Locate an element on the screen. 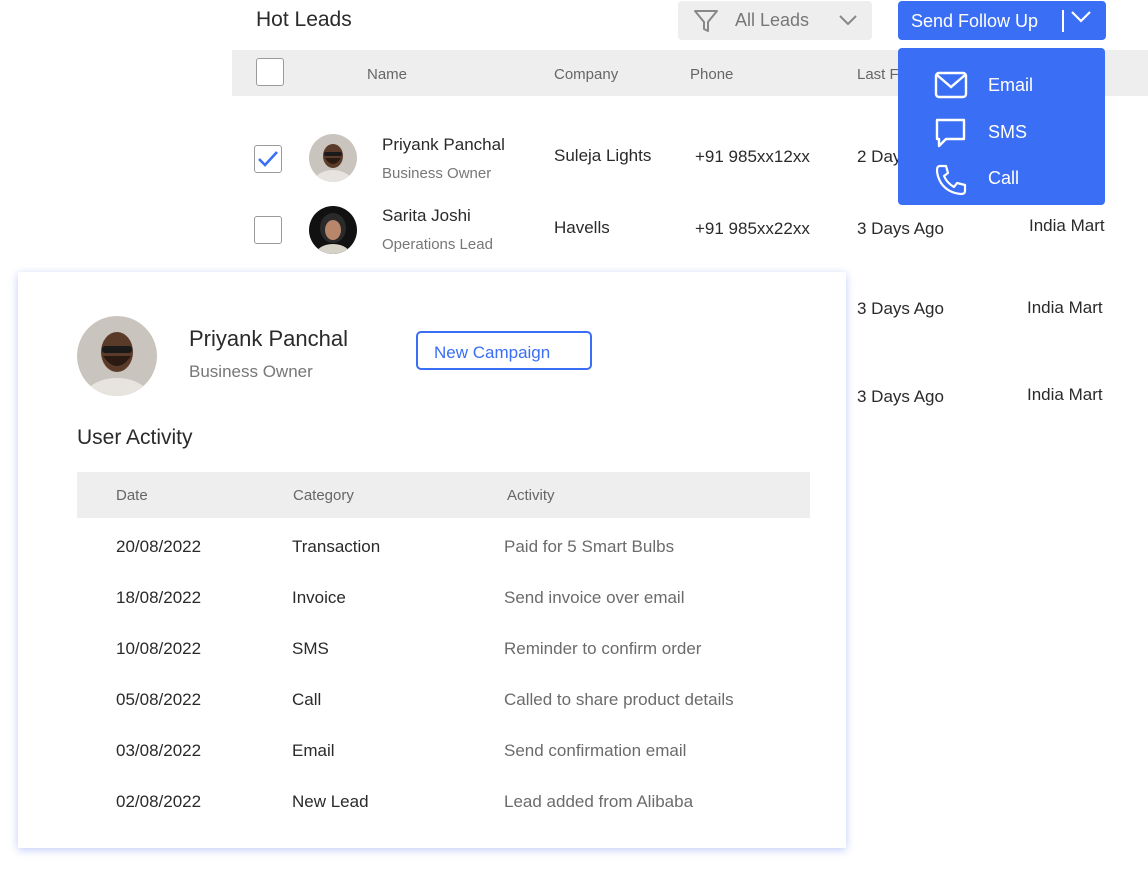 Image resolution: width=1148 pixels, height=873 pixels. column-header-category: Category is located at coordinates (323, 495).